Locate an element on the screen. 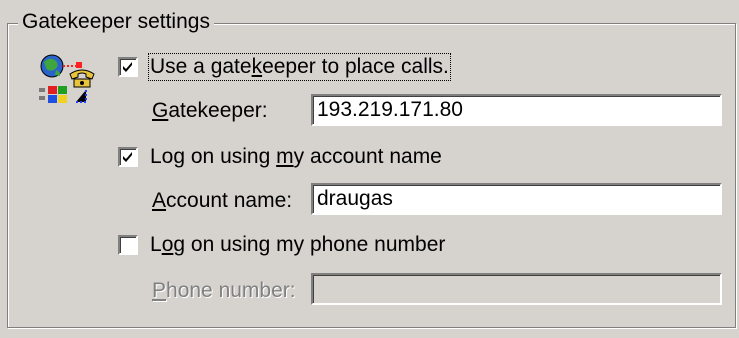  gatekeeper-label: Gatekeeper: is located at coordinates (210, 111).